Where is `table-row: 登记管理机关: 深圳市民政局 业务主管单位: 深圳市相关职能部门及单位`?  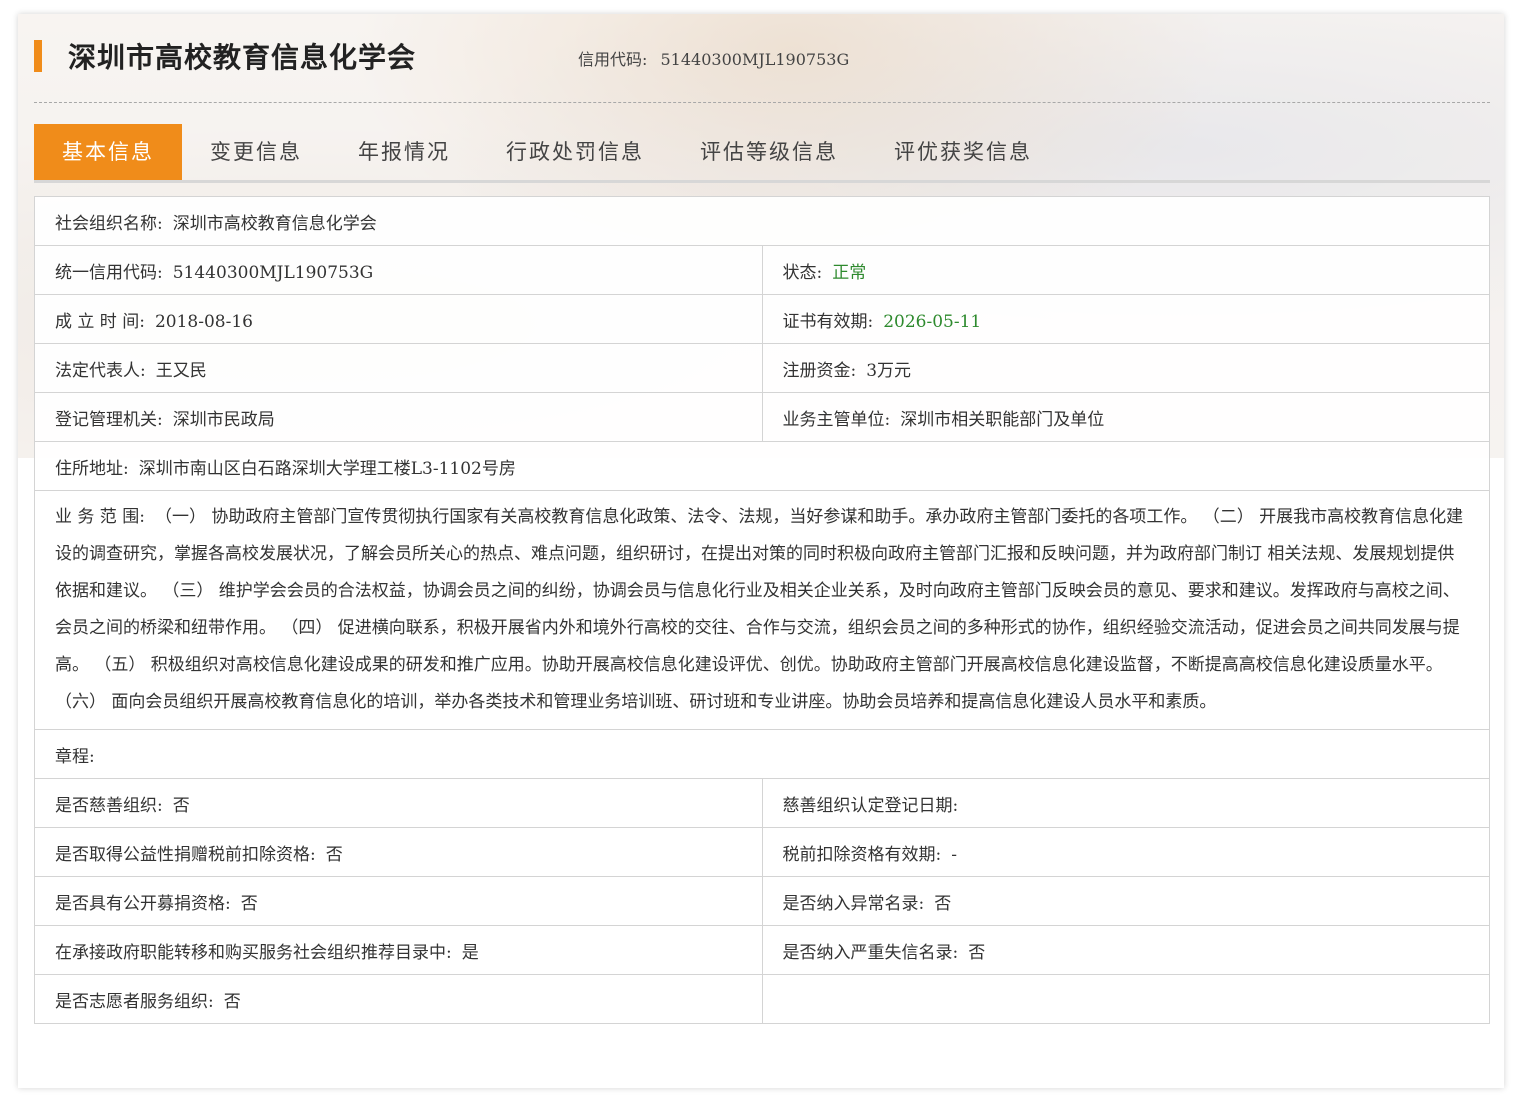 table-row: 登记管理机关: 深圳市民政局 业务主管单位: 深圳市相关职能部门及单位 is located at coordinates (762, 417).